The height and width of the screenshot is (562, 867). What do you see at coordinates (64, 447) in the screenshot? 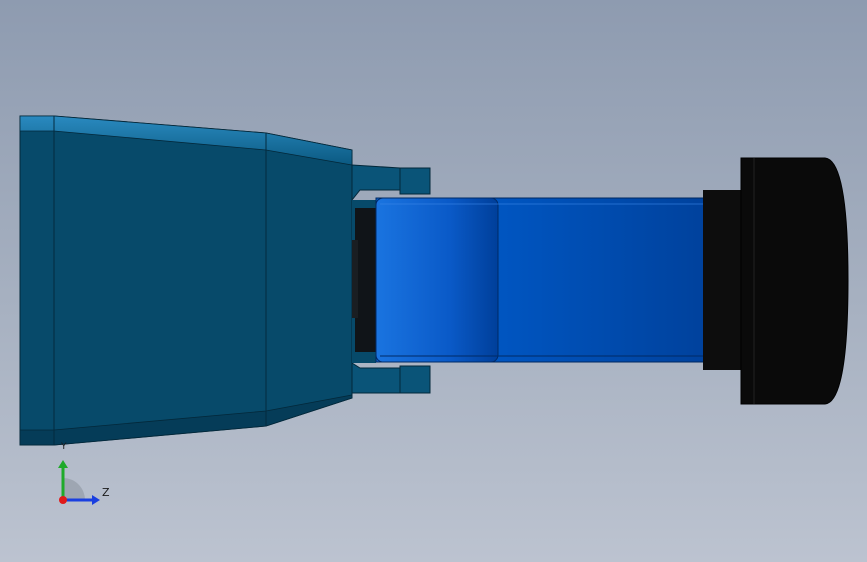
I see `y-axis-label: Y` at bounding box center [64, 447].